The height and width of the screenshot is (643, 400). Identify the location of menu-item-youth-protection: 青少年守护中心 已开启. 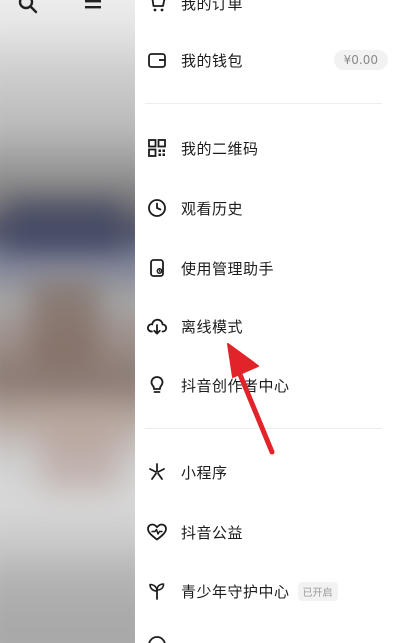
(272, 591).